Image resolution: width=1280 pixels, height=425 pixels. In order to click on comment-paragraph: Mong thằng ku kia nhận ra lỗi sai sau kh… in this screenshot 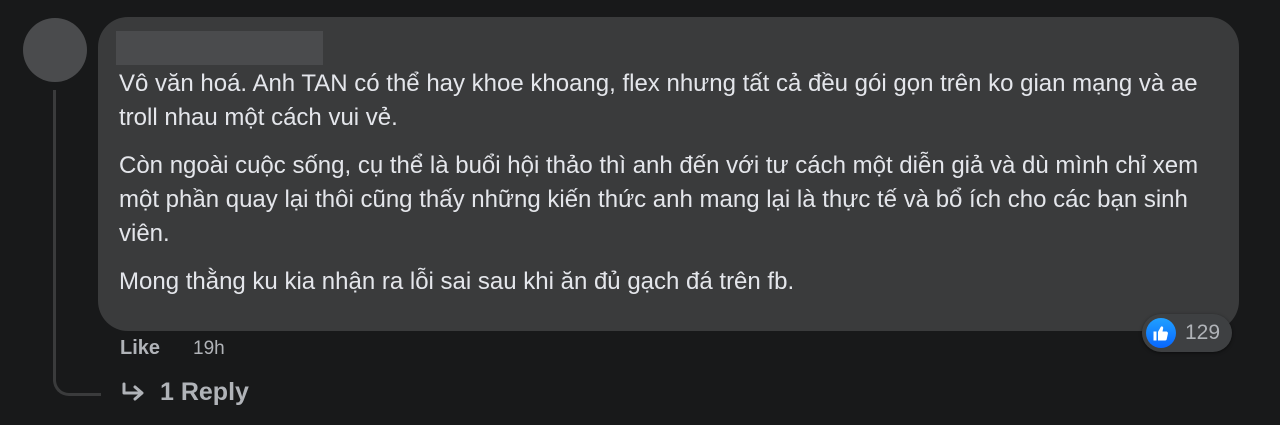, I will do `click(457, 281)`.